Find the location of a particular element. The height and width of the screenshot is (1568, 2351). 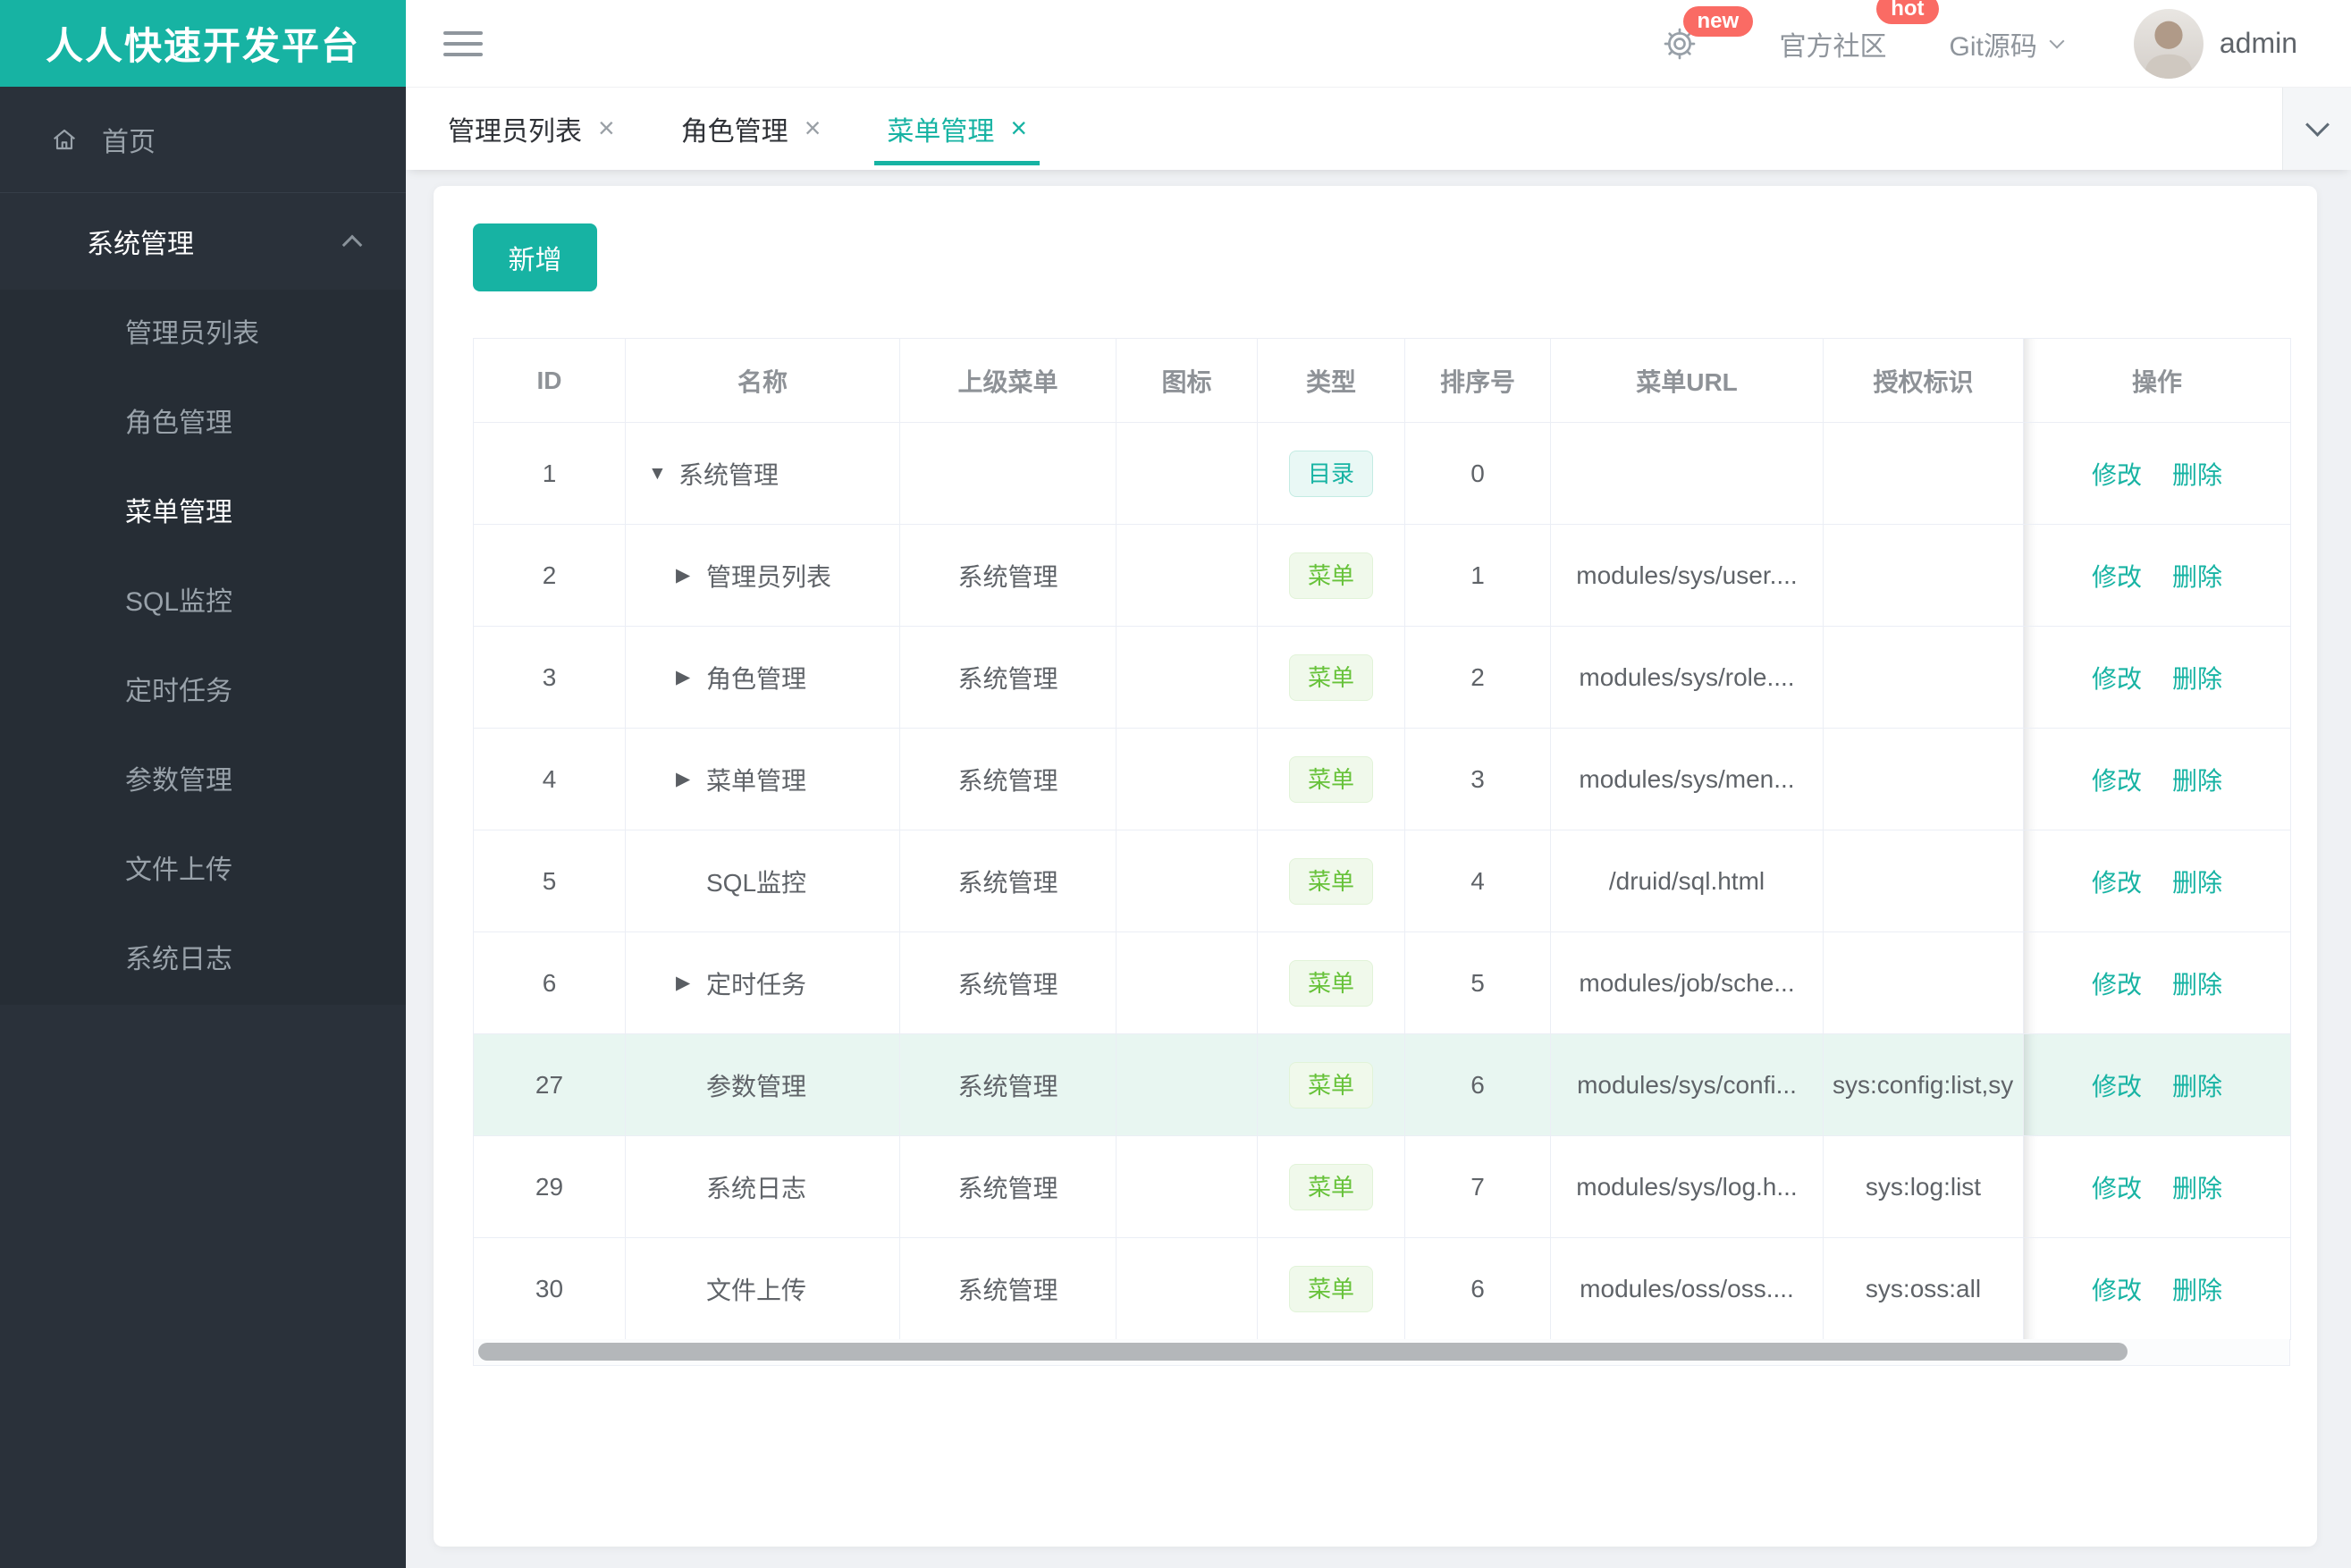

cell-perms is located at coordinates (1923, 983).